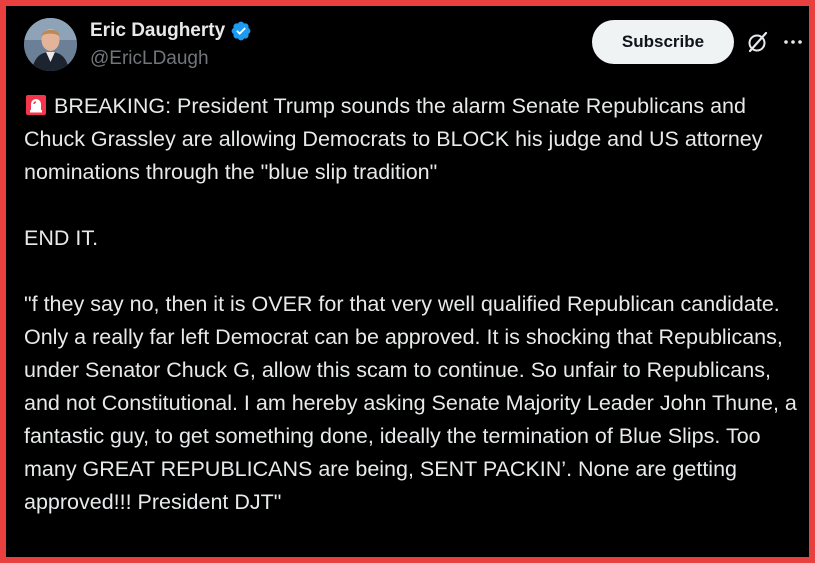 Image resolution: width=815 pixels, height=563 pixels. Describe the element at coordinates (241, 31) in the screenshot. I see `verified-badge-icon` at that location.